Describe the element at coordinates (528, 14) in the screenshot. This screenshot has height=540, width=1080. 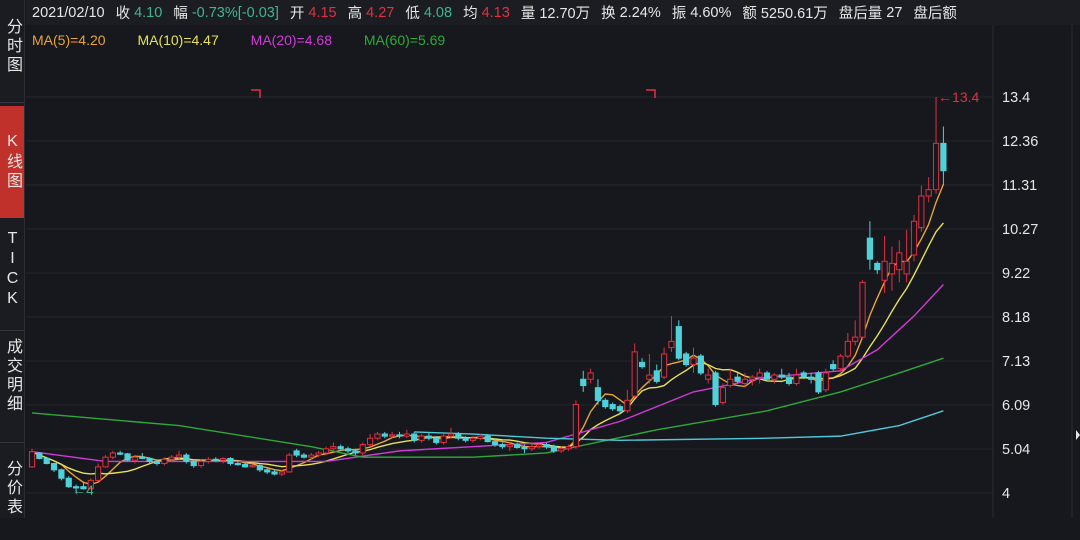
I see `volume-label: 量` at that location.